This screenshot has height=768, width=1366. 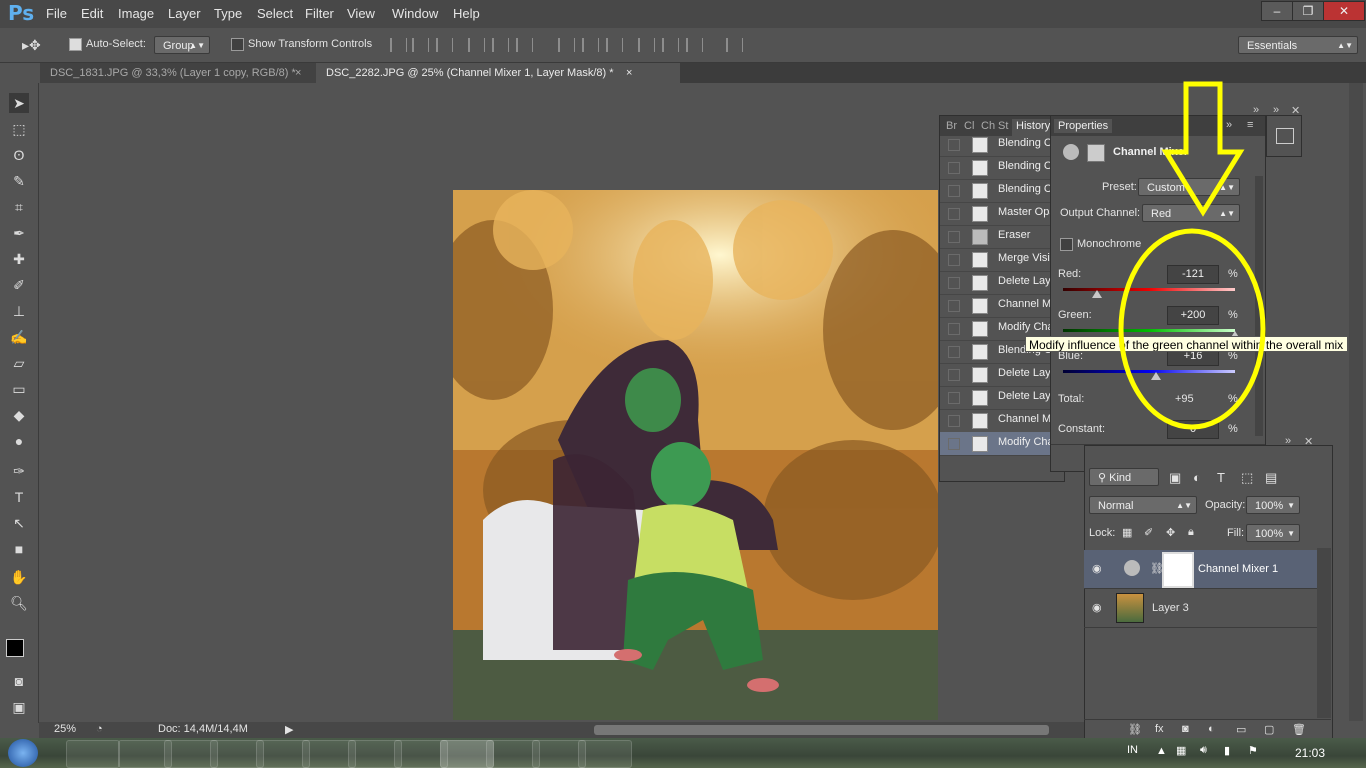 I want to click on menu-help: Help, so click(x=466, y=13).